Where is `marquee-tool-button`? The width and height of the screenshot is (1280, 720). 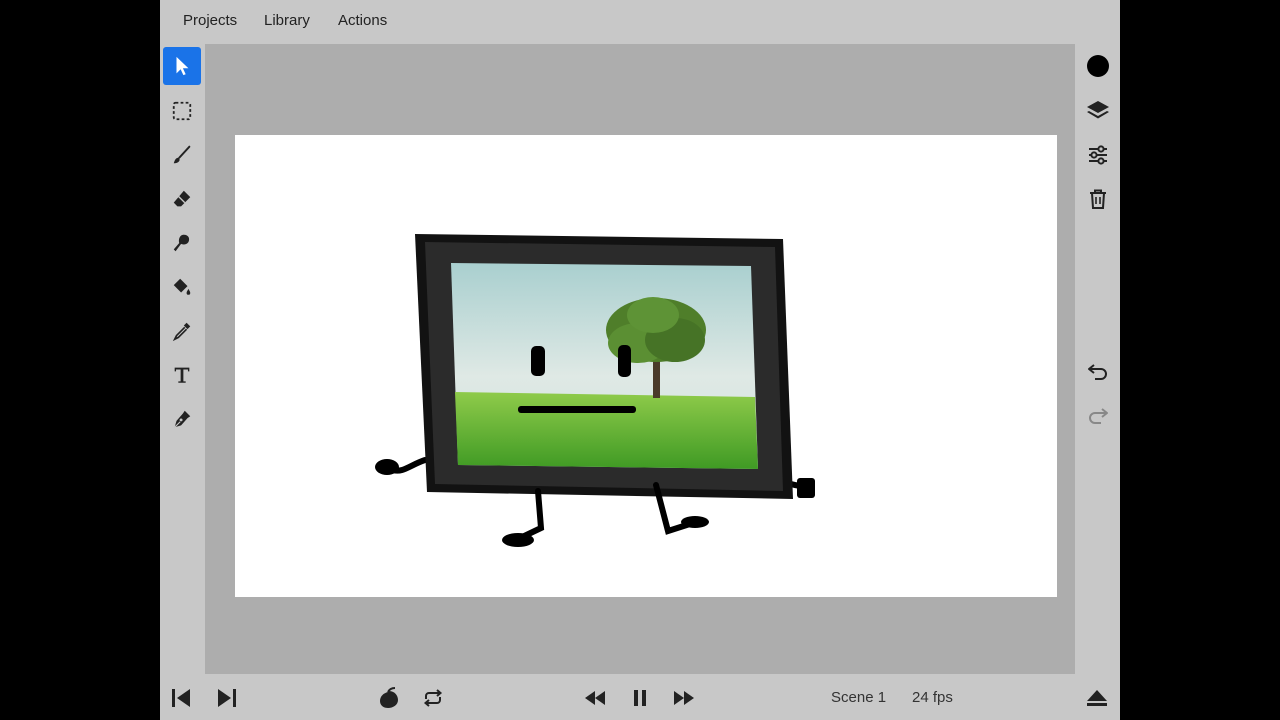 marquee-tool-button is located at coordinates (182, 111).